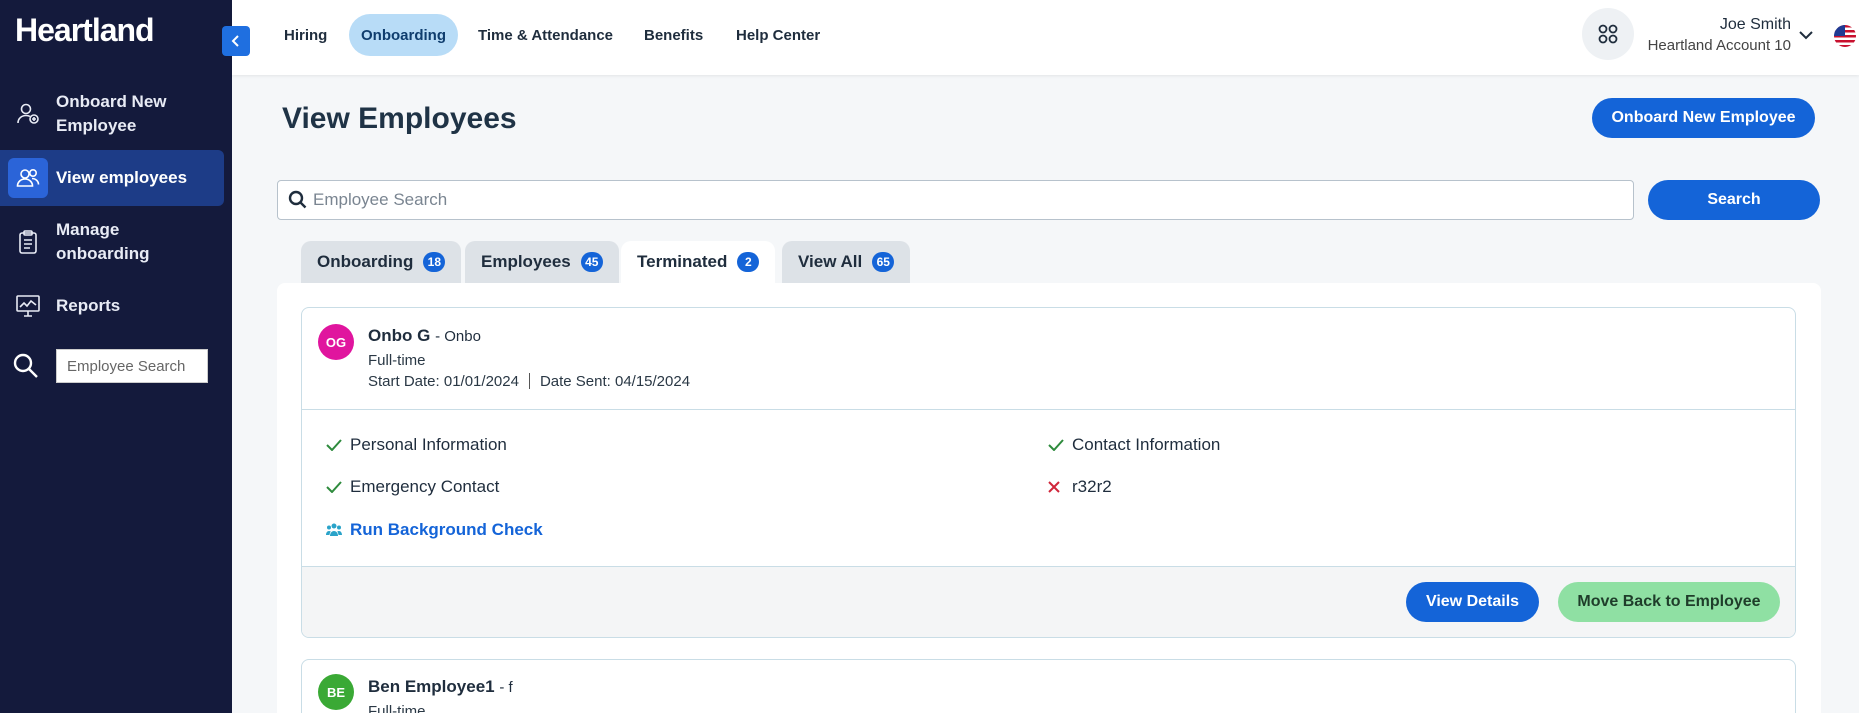 The width and height of the screenshot is (1859, 713). I want to click on sidebar-item-label: Onboard New Employee, so click(111, 113).